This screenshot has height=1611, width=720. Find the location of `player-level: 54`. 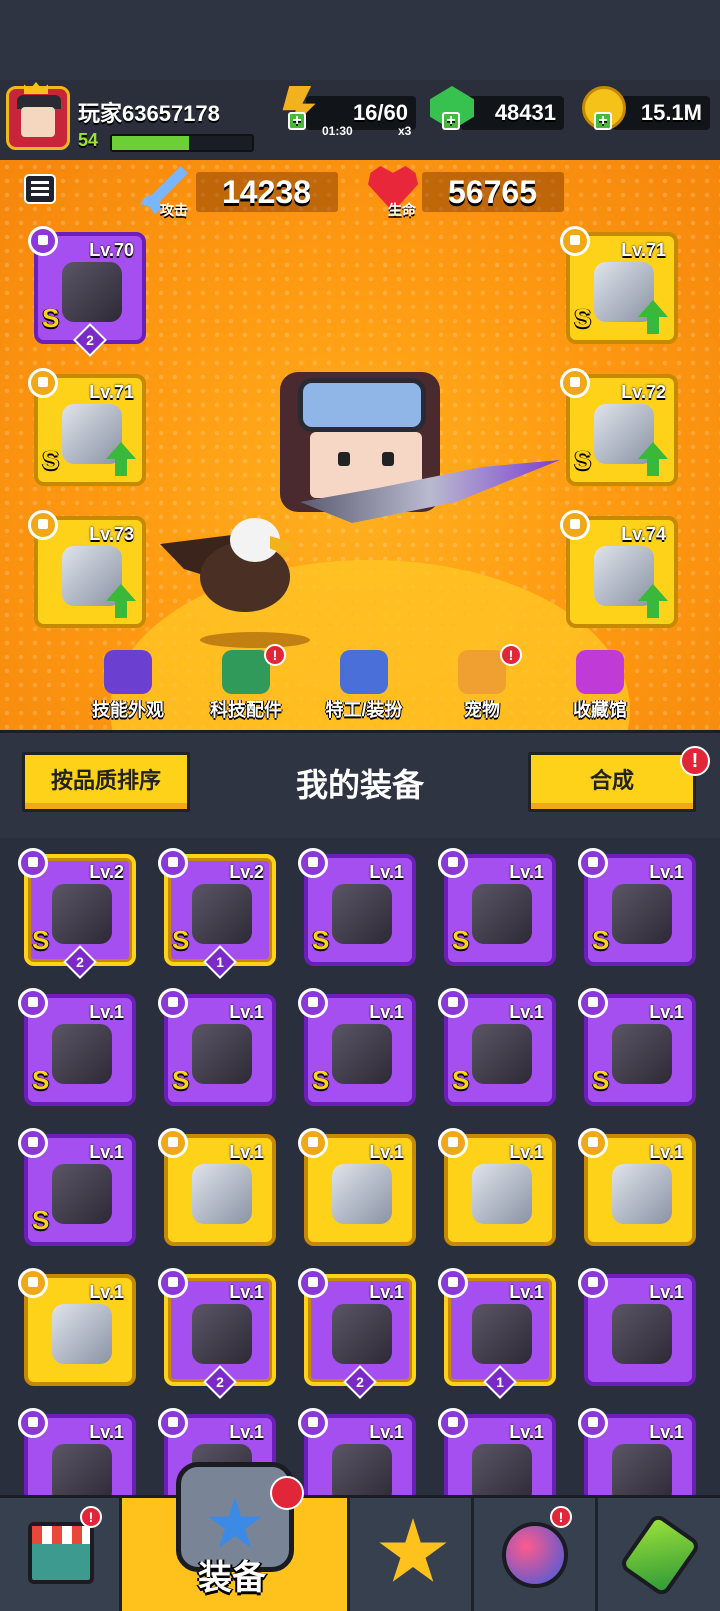

player-level: 54 is located at coordinates (88, 140).